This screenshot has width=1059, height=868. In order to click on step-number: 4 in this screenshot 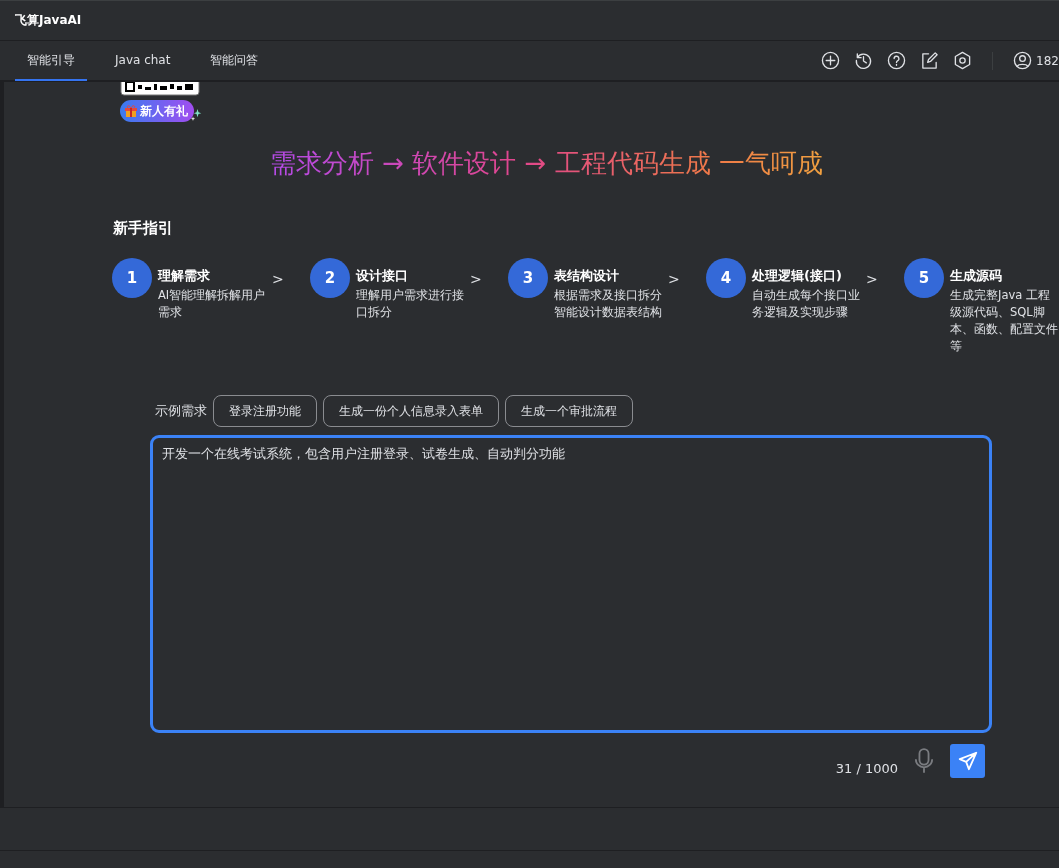, I will do `click(726, 278)`.